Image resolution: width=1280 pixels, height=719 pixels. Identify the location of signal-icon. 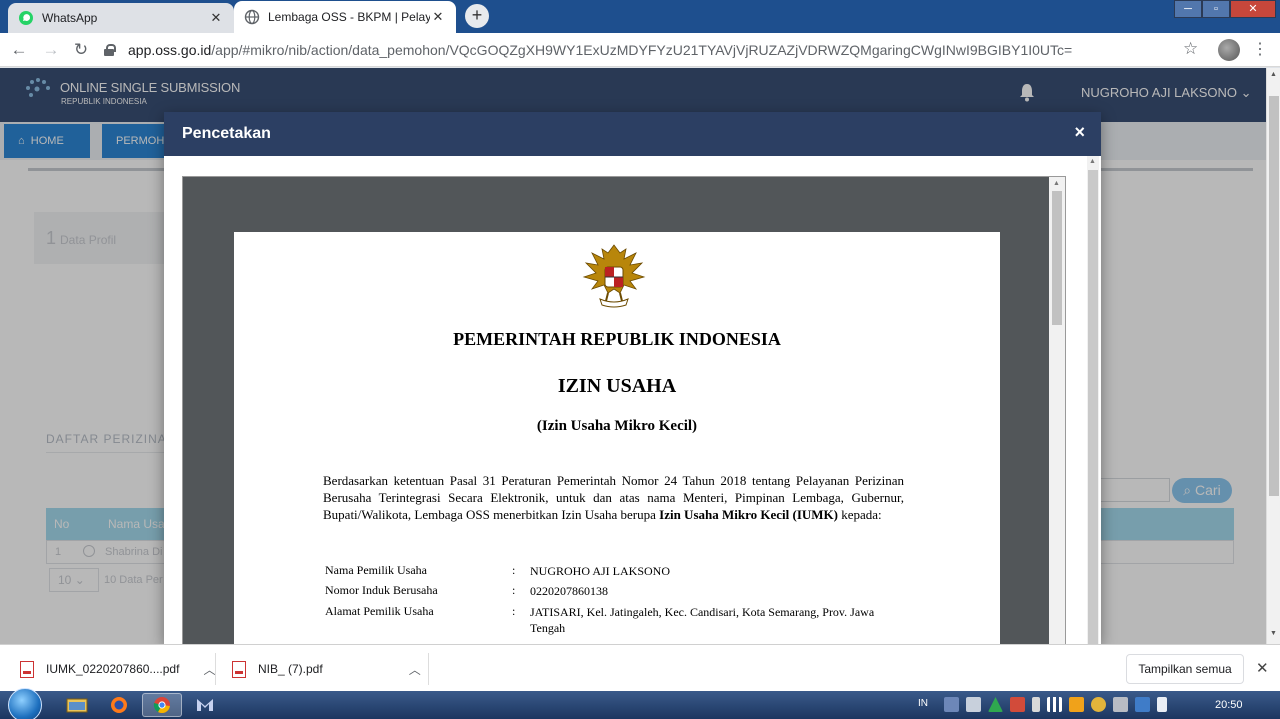
(1054, 704).